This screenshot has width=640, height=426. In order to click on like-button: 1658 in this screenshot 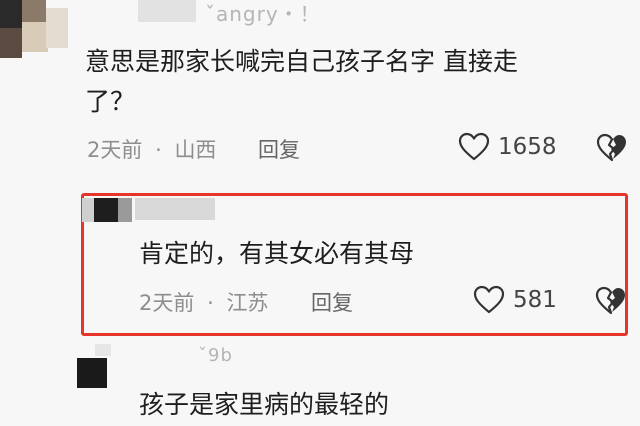, I will do `click(507, 147)`.